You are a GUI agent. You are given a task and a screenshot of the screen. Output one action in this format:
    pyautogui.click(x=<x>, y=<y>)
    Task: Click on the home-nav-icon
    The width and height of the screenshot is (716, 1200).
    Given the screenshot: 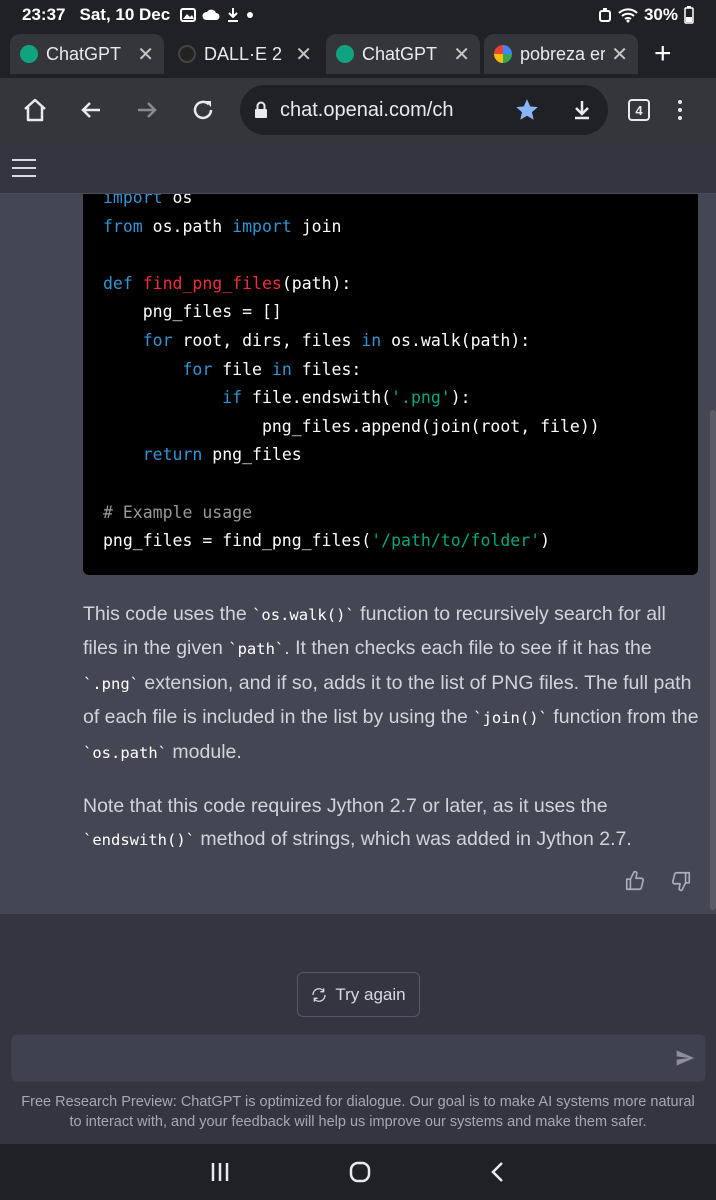 What is the action you would take?
    pyautogui.click(x=360, y=1172)
    